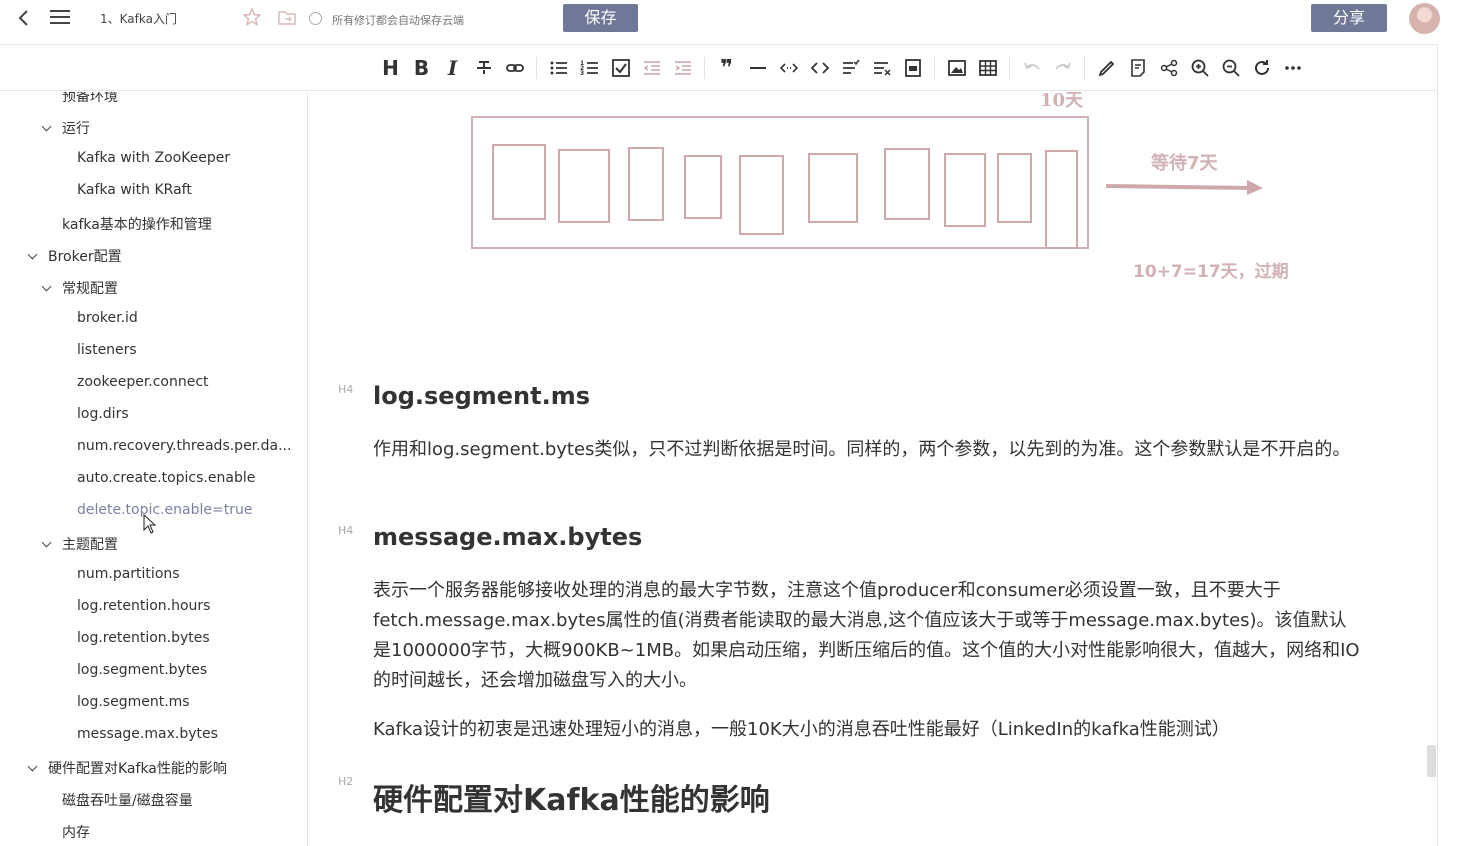 The height and width of the screenshot is (846, 1460). I want to click on outline-item: Broker配置, so click(85, 256).